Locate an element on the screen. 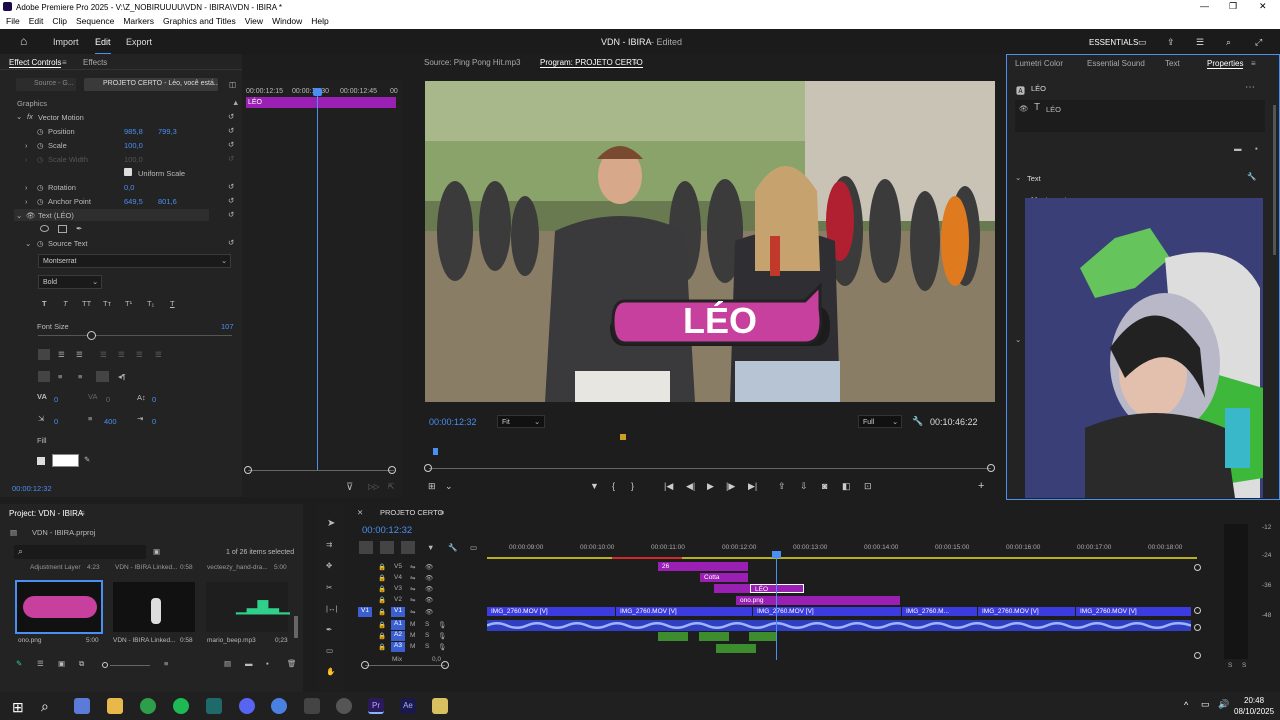 The height and width of the screenshot is (720, 1280). audio-a1-clips is located at coordinates (839, 625).